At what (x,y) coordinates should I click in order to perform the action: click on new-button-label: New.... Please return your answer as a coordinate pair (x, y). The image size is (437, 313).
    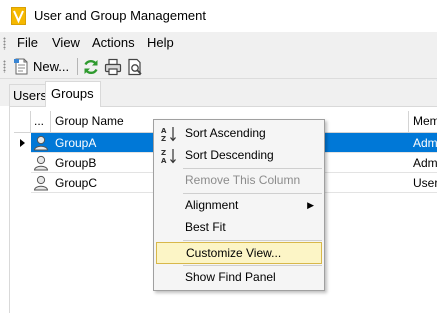
    Looking at the image, I should click on (51, 66).